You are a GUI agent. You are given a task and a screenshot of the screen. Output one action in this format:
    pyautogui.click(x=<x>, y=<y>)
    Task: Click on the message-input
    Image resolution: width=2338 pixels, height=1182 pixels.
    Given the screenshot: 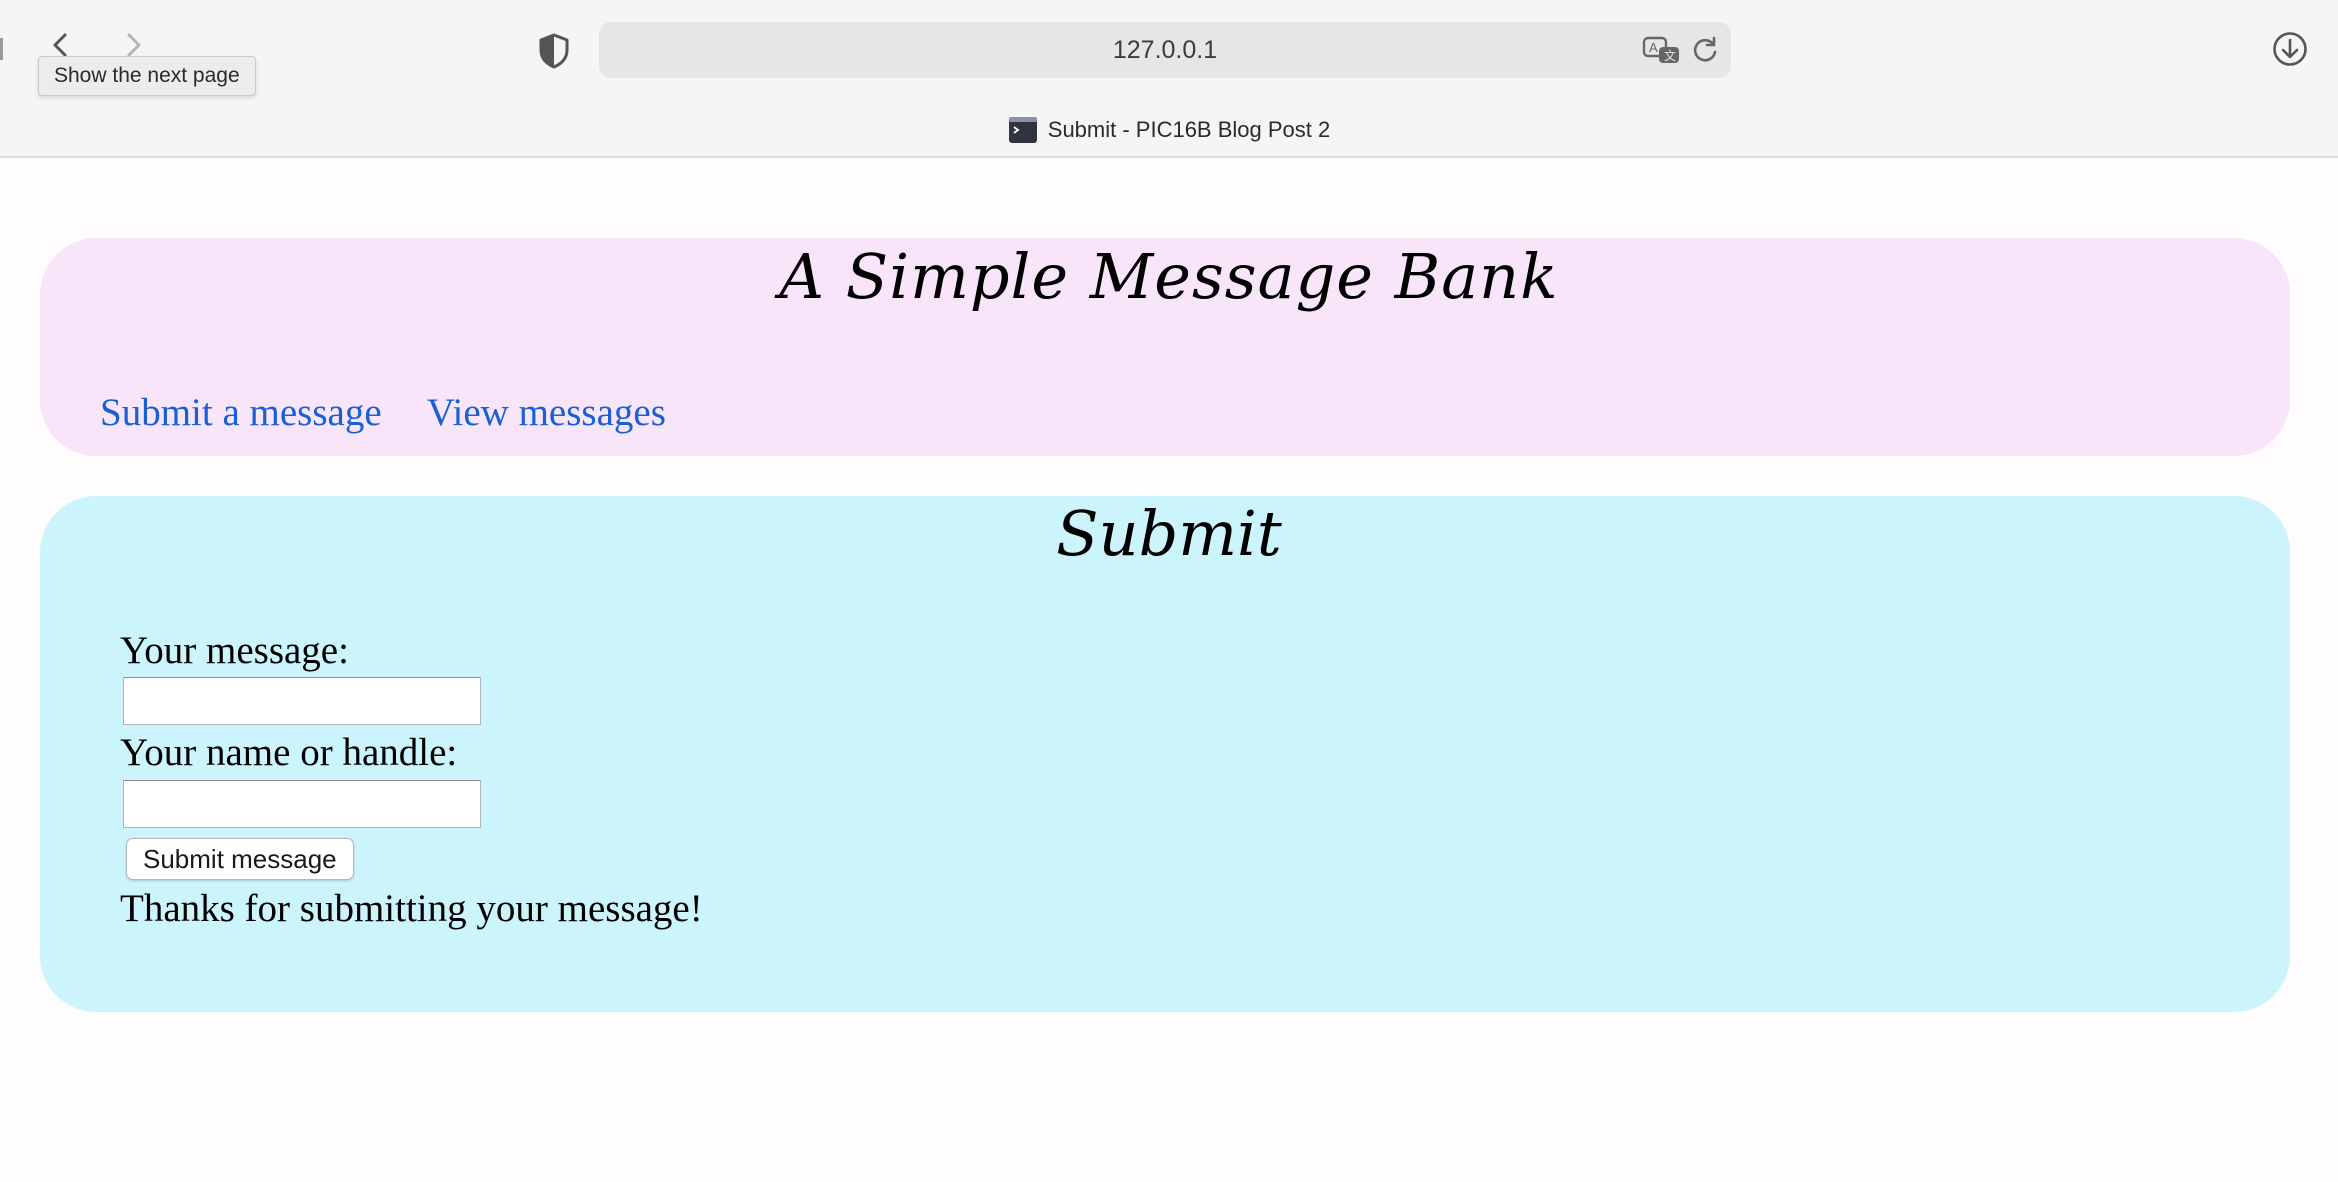 What is the action you would take?
    pyautogui.click(x=302, y=701)
    